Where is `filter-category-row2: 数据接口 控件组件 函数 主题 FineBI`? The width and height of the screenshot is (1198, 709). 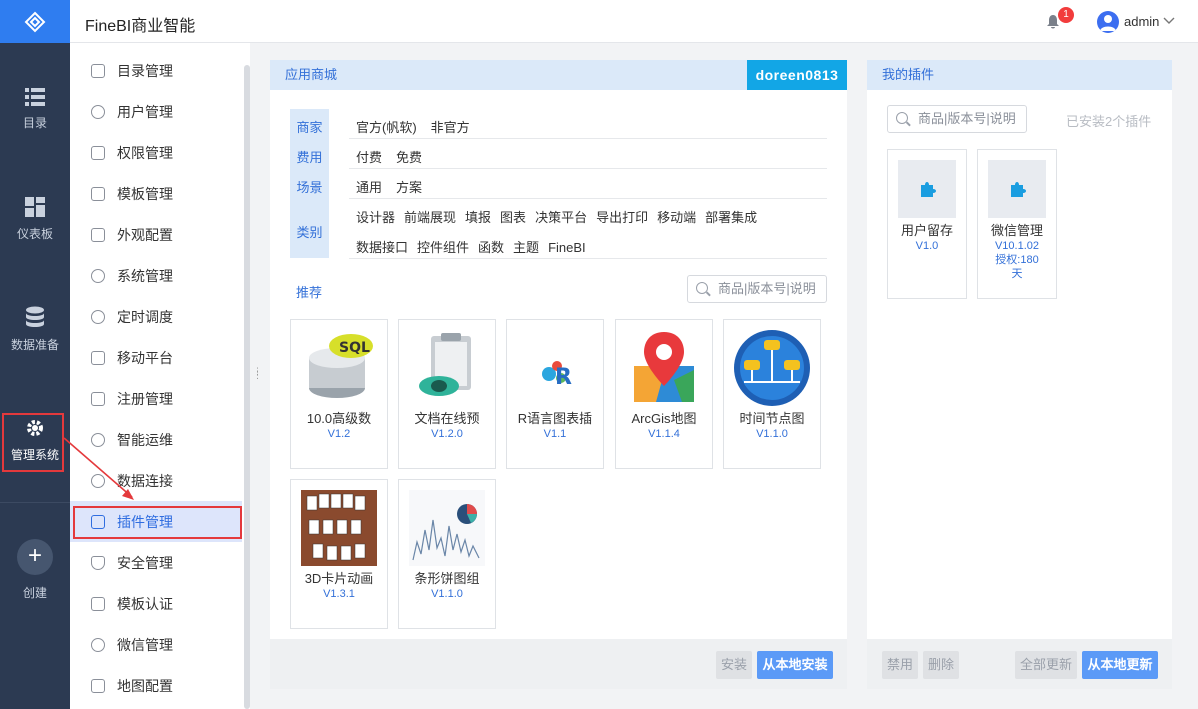 filter-category-row2: 数据接口 控件组件 函数 主题 FineBI is located at coordinates (478, 246).